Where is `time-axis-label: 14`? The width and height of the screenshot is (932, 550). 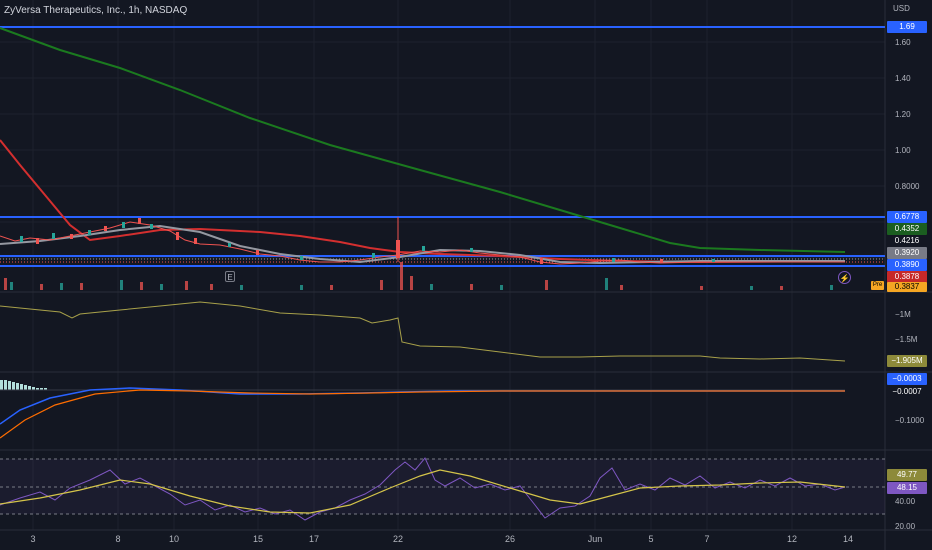
time-axis-label: 14 is located at coordinates (848, 539).